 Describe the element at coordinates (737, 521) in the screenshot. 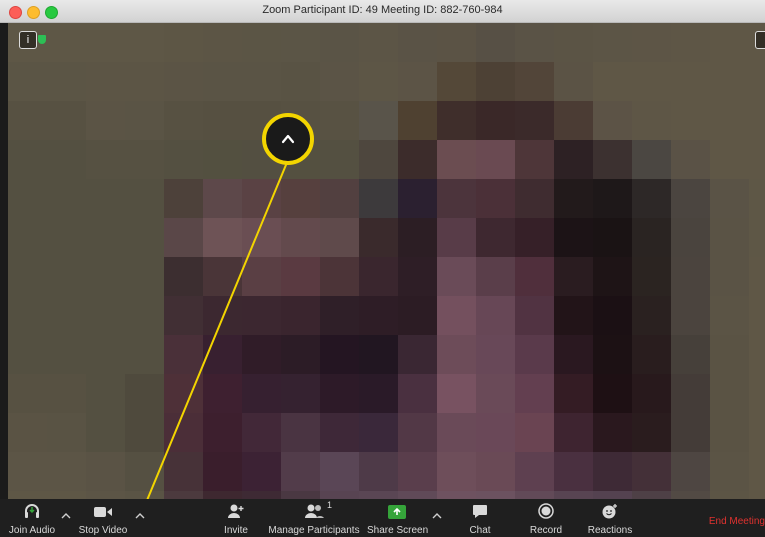

I see `end-meeting-button: End Meeting` at that location.